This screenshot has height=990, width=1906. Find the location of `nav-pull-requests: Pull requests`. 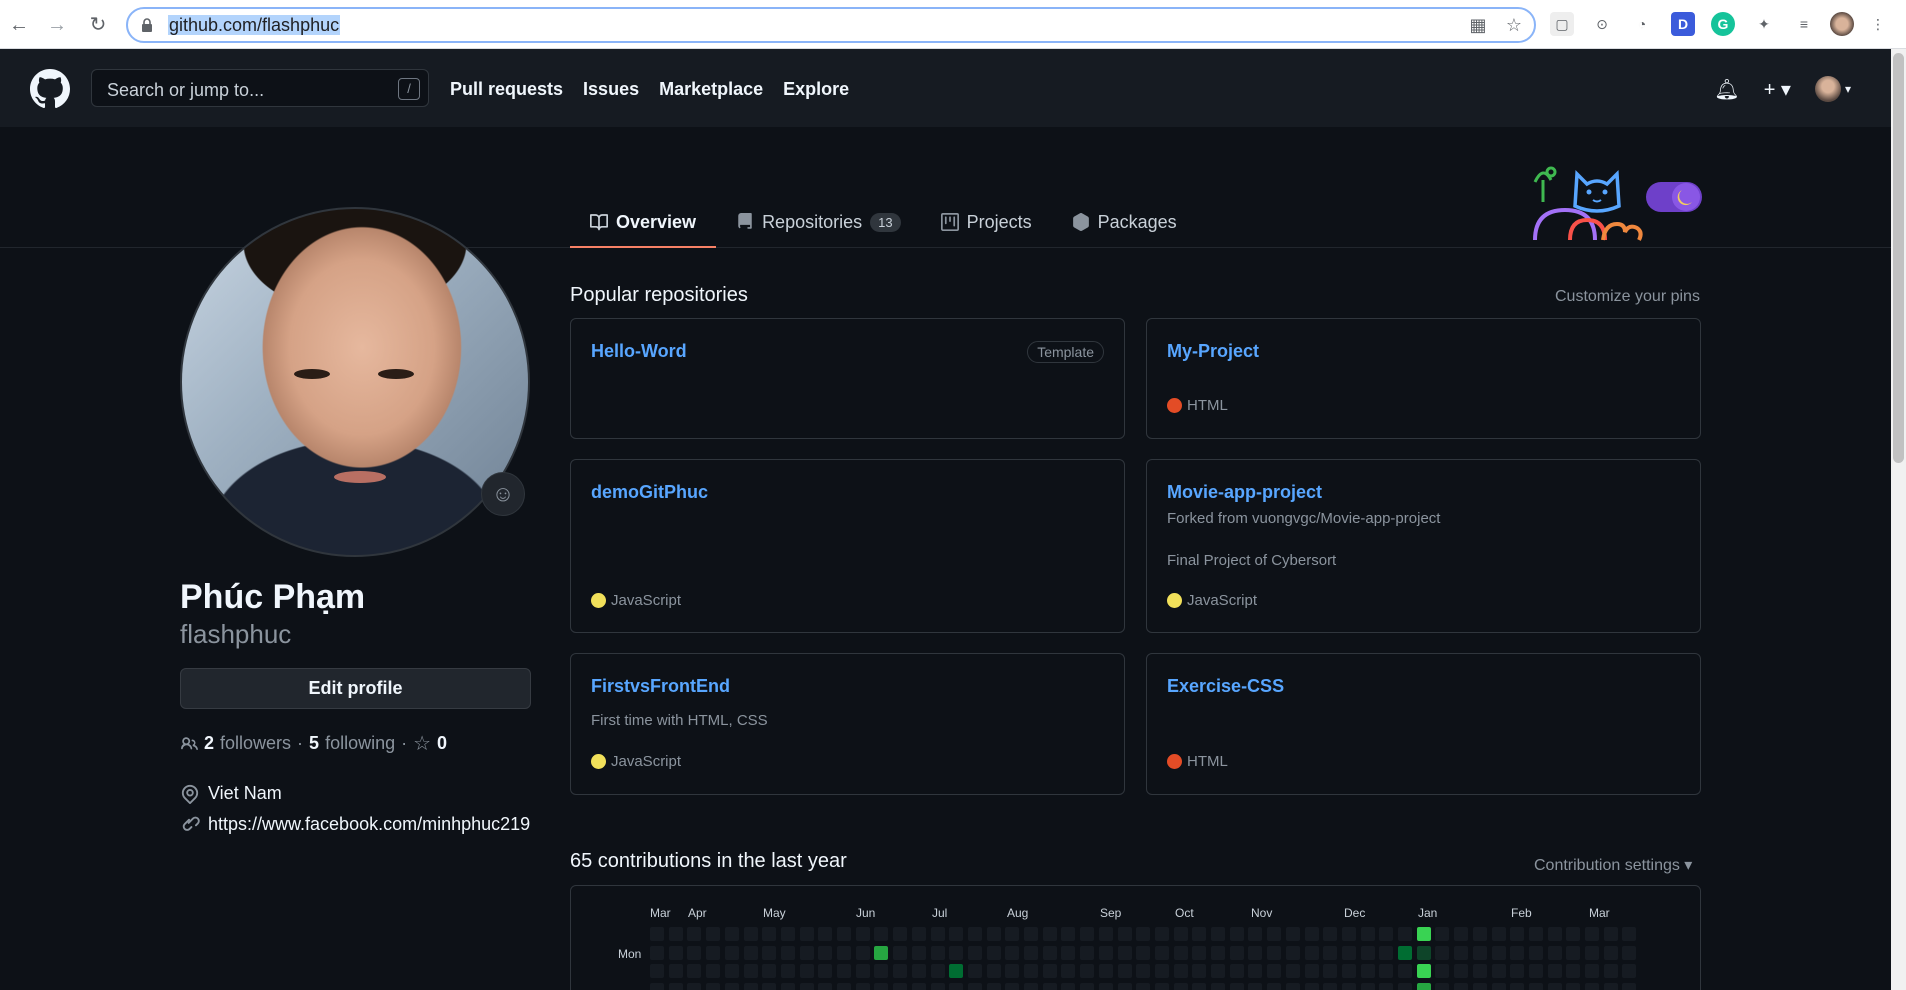

nav-pull-requests: Pull requests is located at coordinates (506, 89).